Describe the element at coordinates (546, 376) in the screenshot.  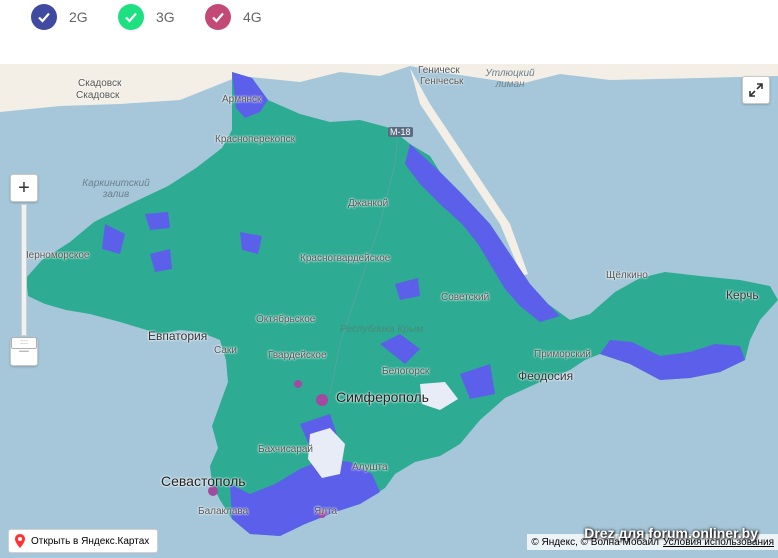
I see `place-feodosiya: Феодосия` at that location.